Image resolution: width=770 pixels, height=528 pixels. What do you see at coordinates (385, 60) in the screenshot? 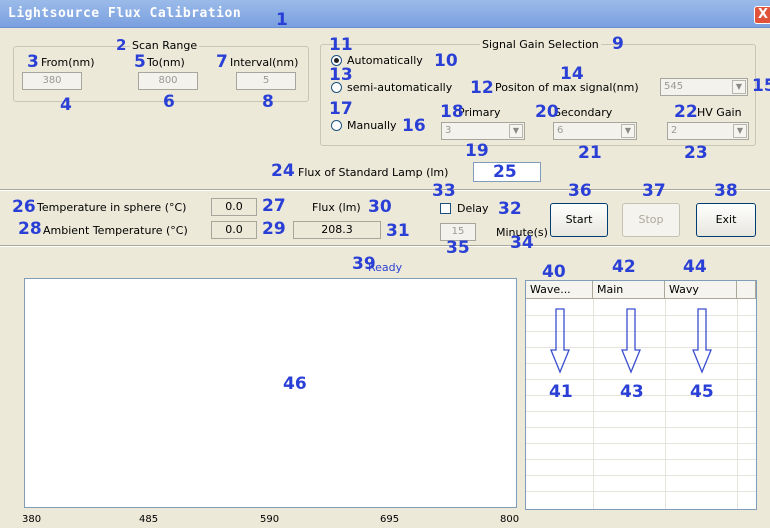
I see `automatic-label: Automatically` at bounding box center [385, 60].